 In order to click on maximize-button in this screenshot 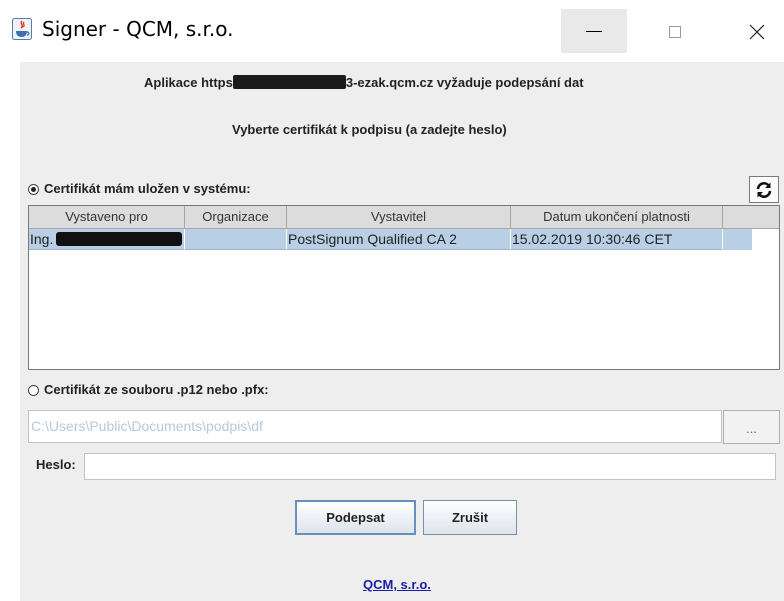, I will do `click(675, 32)`.